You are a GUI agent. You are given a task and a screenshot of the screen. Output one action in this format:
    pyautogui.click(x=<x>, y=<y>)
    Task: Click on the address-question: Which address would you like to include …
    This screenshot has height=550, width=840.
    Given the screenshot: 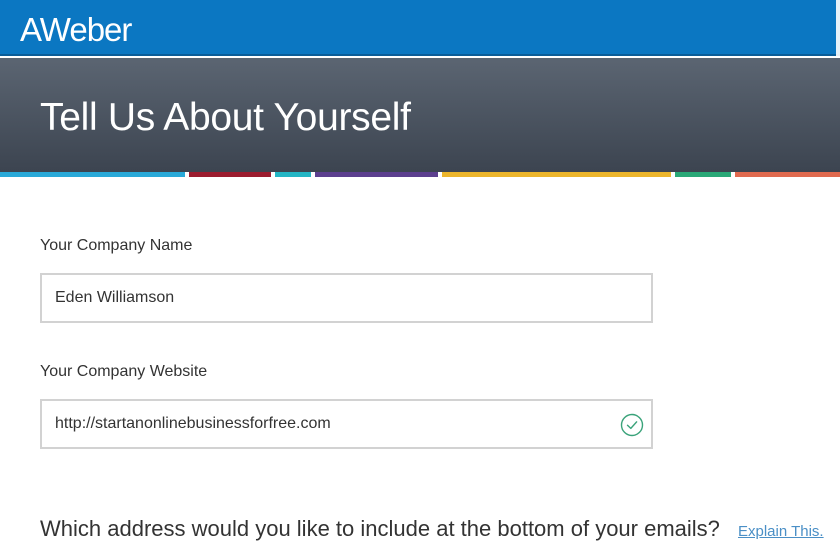 What is the action you would take?
    pyautogui.click(x=380, y=528)
    